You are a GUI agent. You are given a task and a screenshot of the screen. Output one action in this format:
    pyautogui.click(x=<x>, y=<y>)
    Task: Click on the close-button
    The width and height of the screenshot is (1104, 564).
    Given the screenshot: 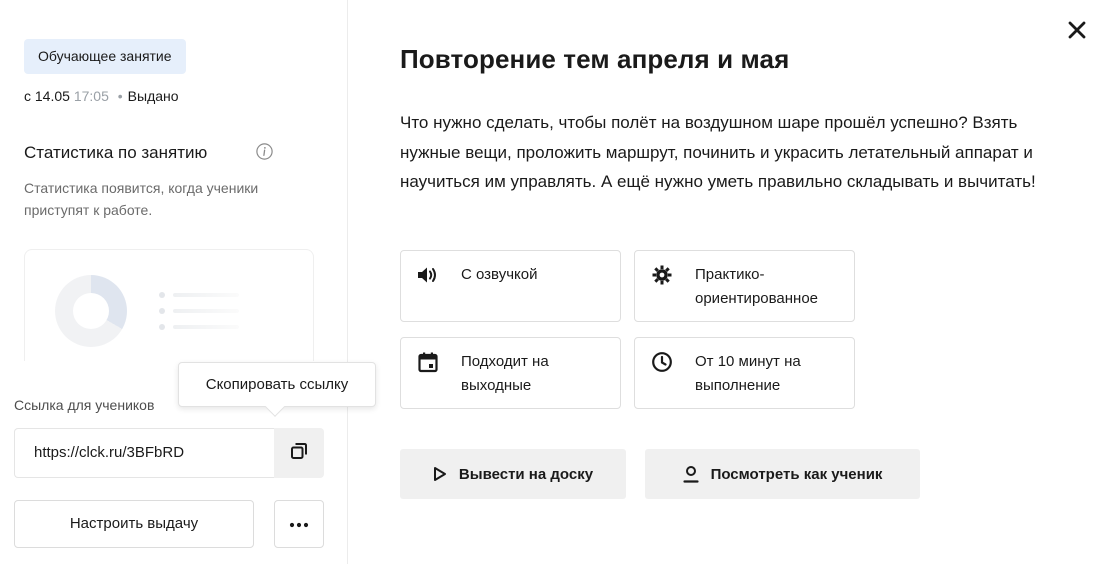 What is the action you would take?
    pyautogui.click(x=1077, y=32)
    